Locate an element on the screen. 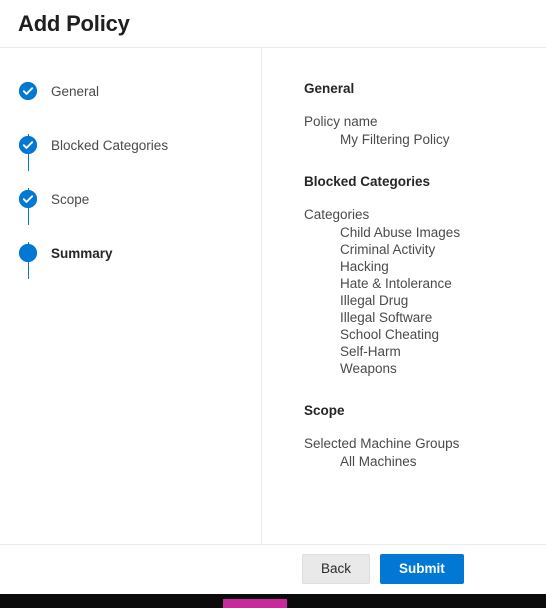 Image resolution: width=546 pixels, height=608 pixels. field-value: Illegal Drug is located at coordinates (374, 300).